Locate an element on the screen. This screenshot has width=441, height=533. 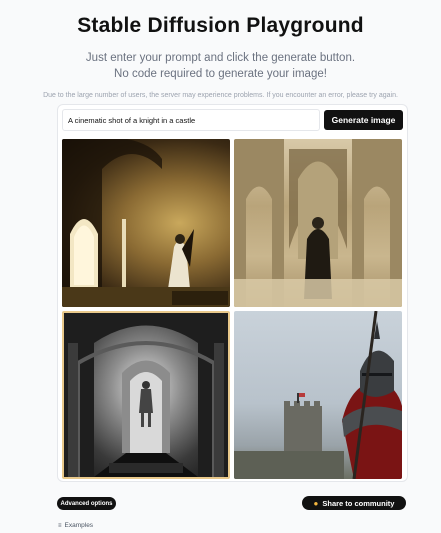
image-1-scene is located at coordinates (146, 223).